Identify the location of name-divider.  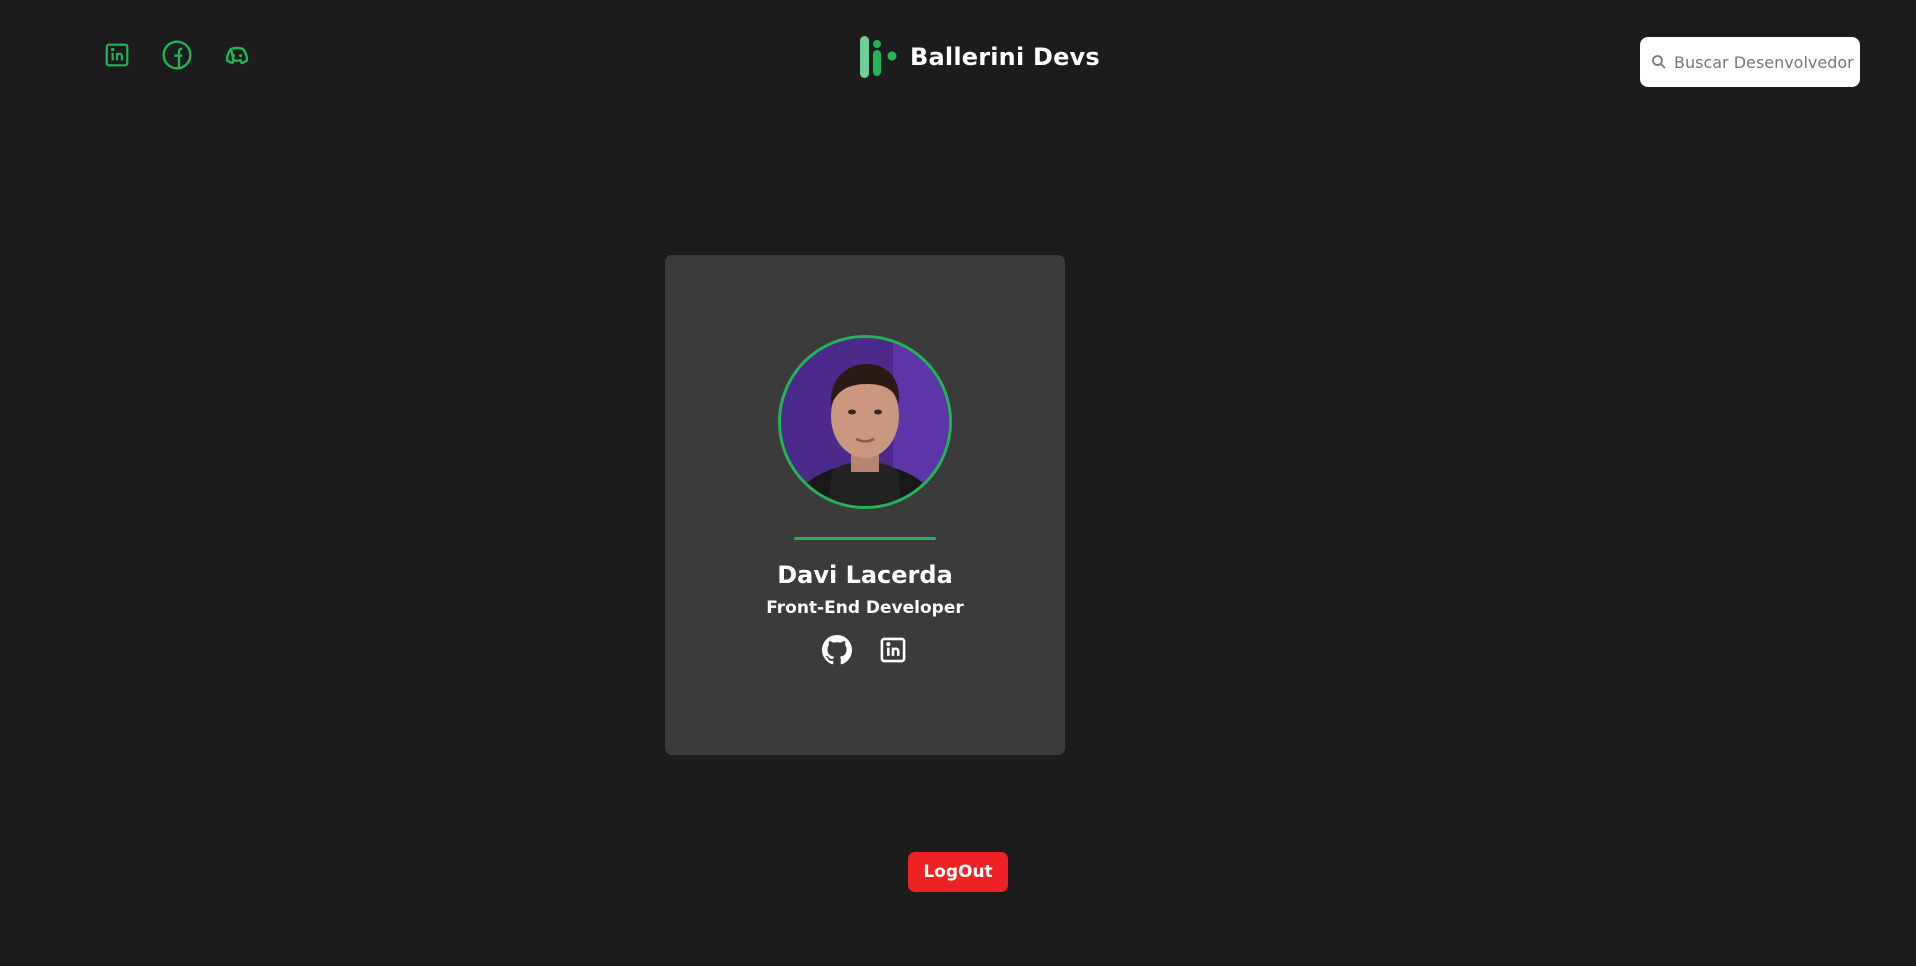
(865, 538).